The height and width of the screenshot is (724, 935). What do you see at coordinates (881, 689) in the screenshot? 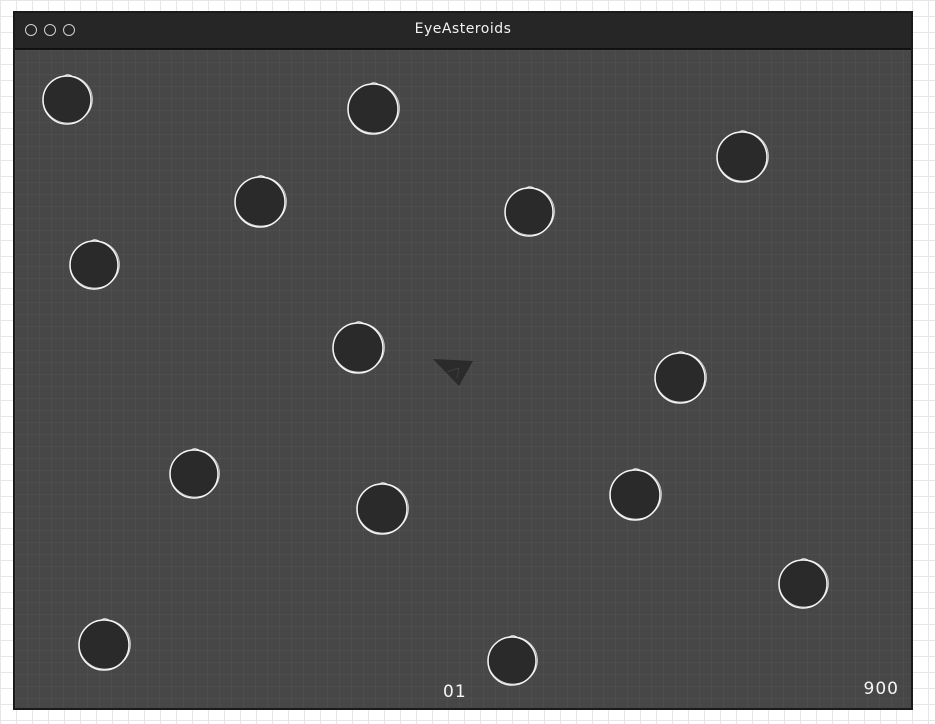
I see `score-counter: 900` at bounding box center [881, 689].